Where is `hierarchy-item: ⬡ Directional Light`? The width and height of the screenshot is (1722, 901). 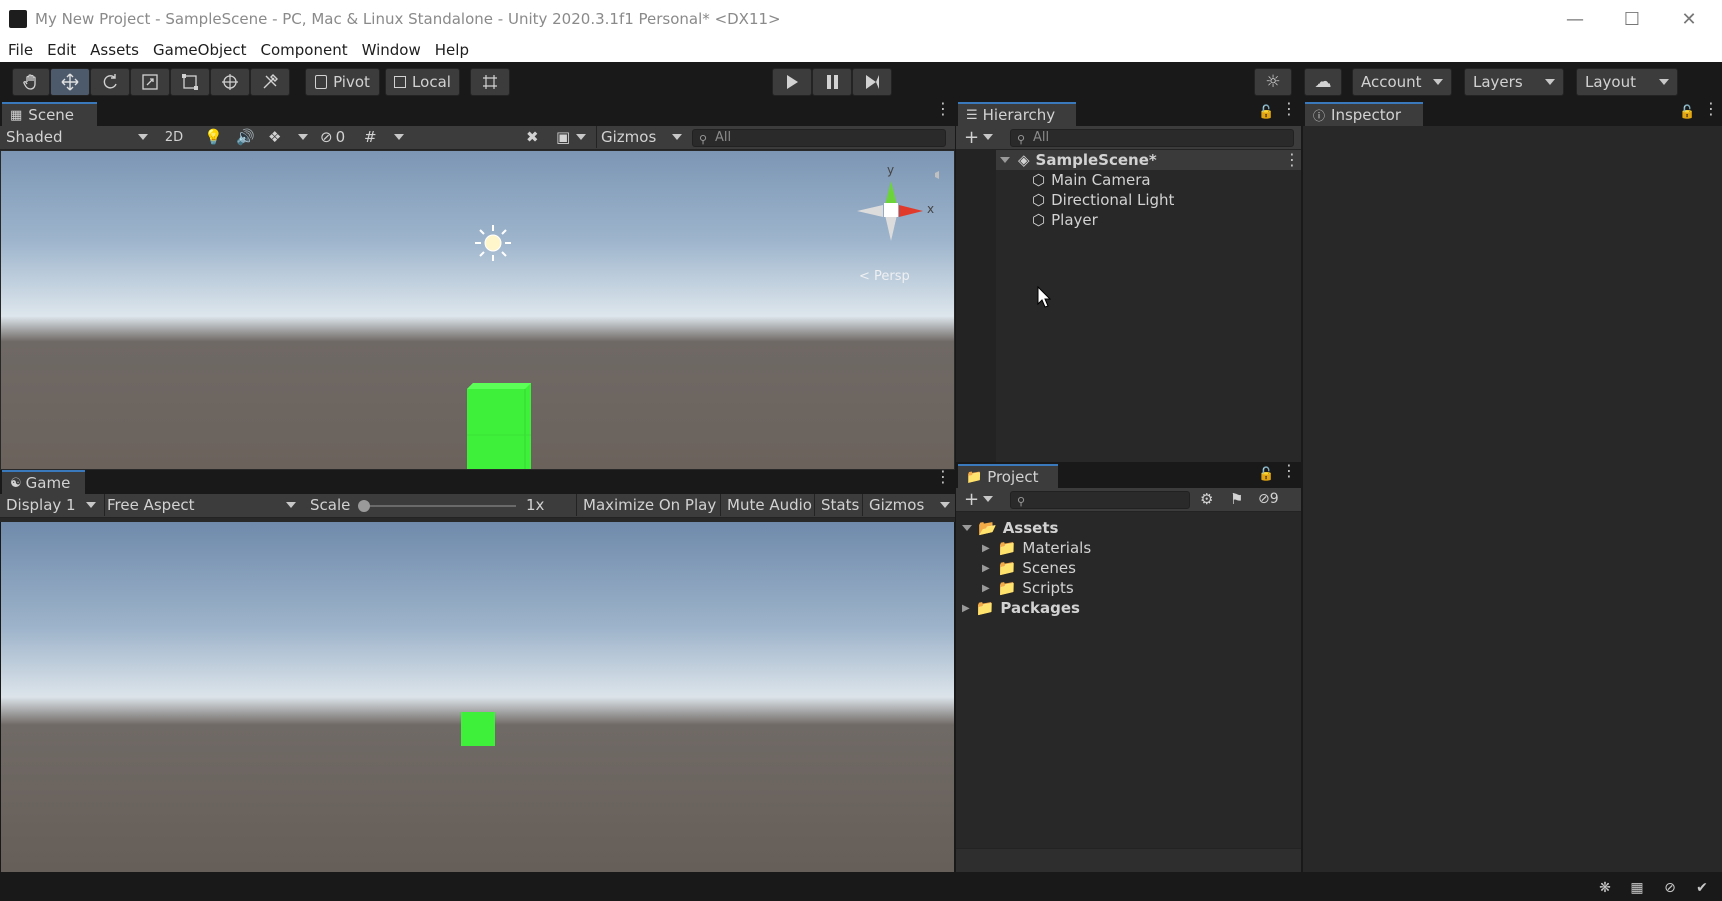
hierarchy-item: ⬡ Directional Light is located at coordinates (1103, 200).